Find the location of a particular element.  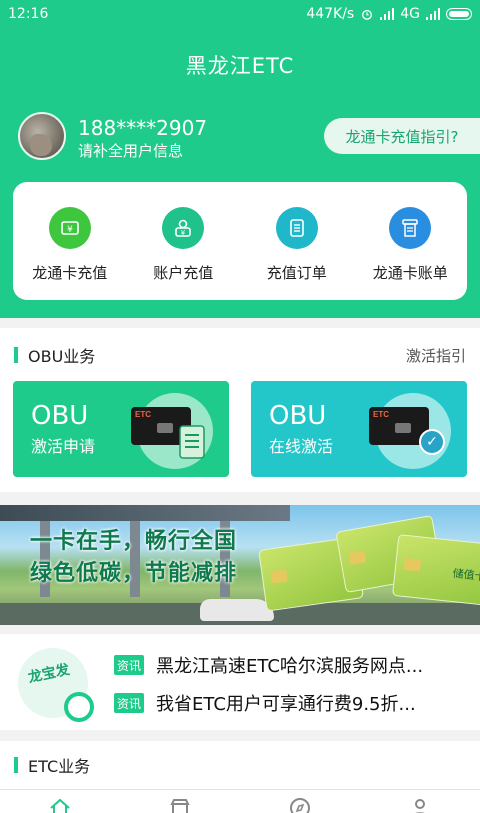

quick-action-card-recharge: ¥ 龙通卡充值 is located at coordinates (70, 241).